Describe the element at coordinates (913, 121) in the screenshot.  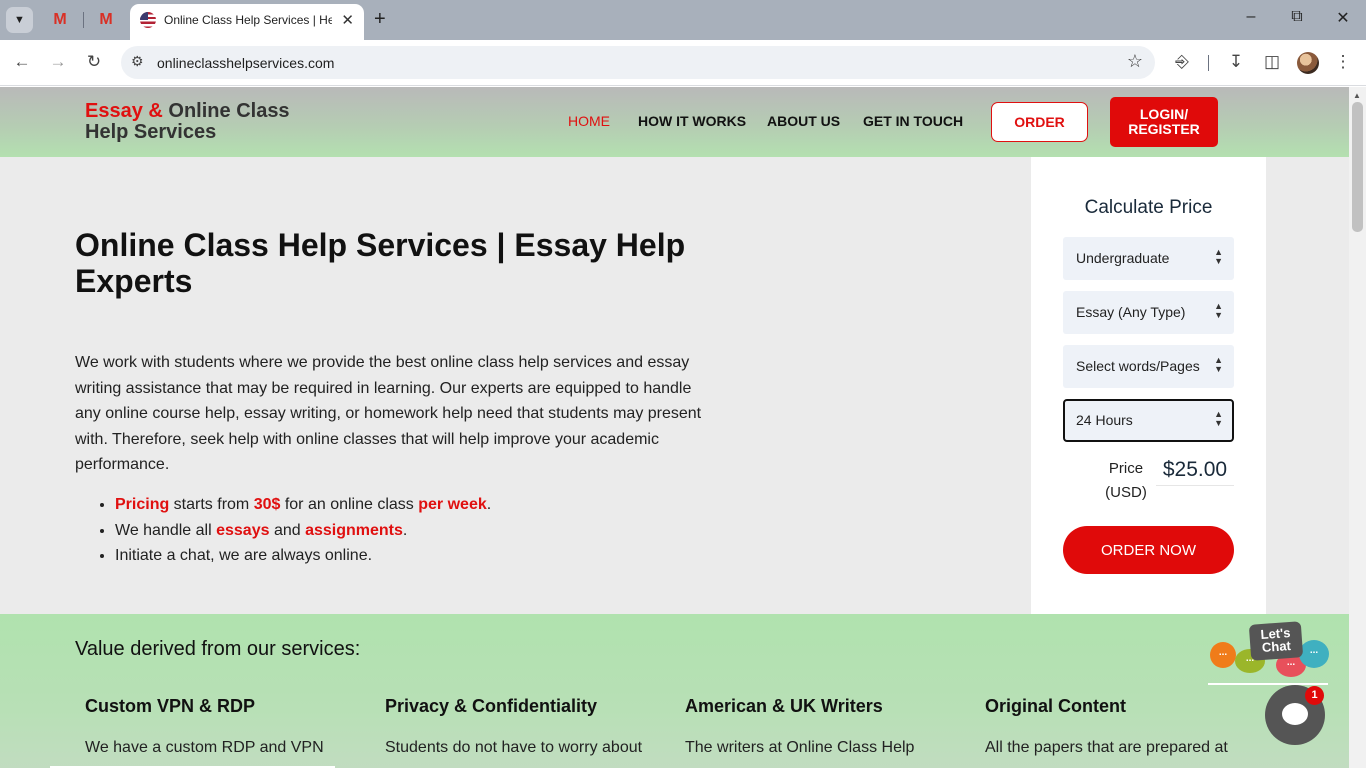
I see `nav-get-in-touch: GET IN TOUCH` at that location.